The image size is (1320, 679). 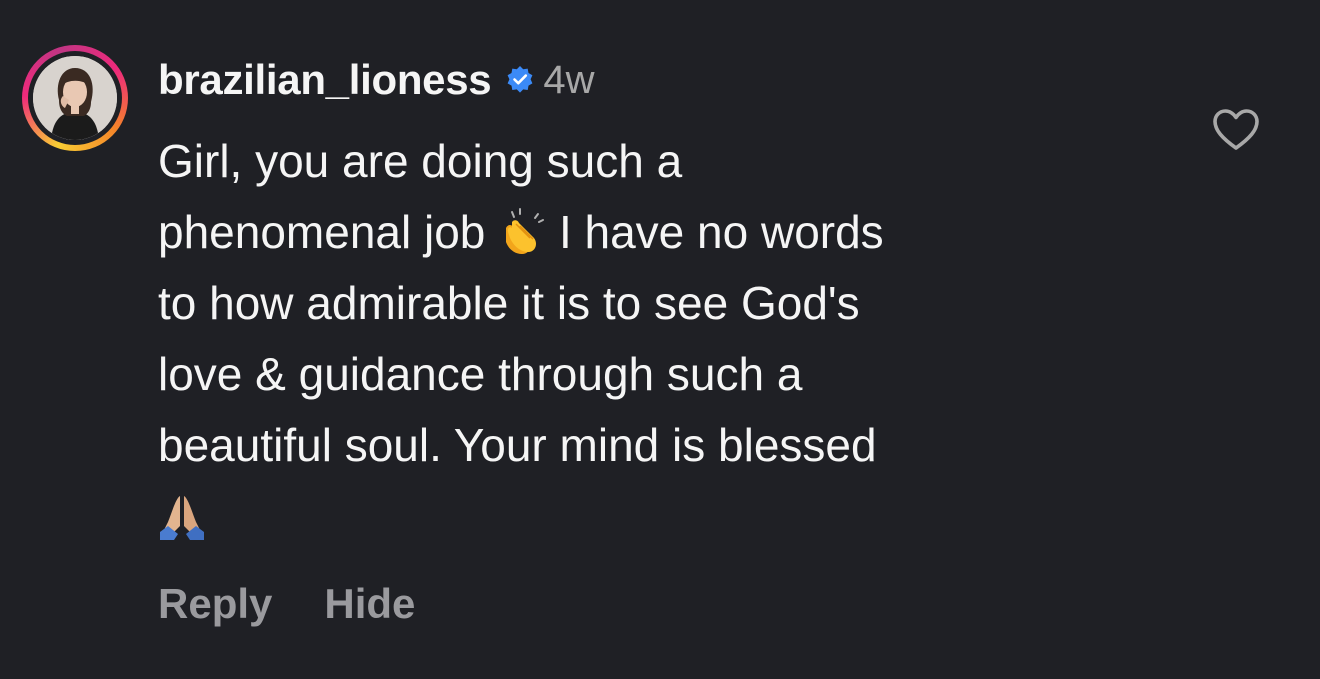 I want to click on username: brazilian_lioness, so click(x=325, y=80).